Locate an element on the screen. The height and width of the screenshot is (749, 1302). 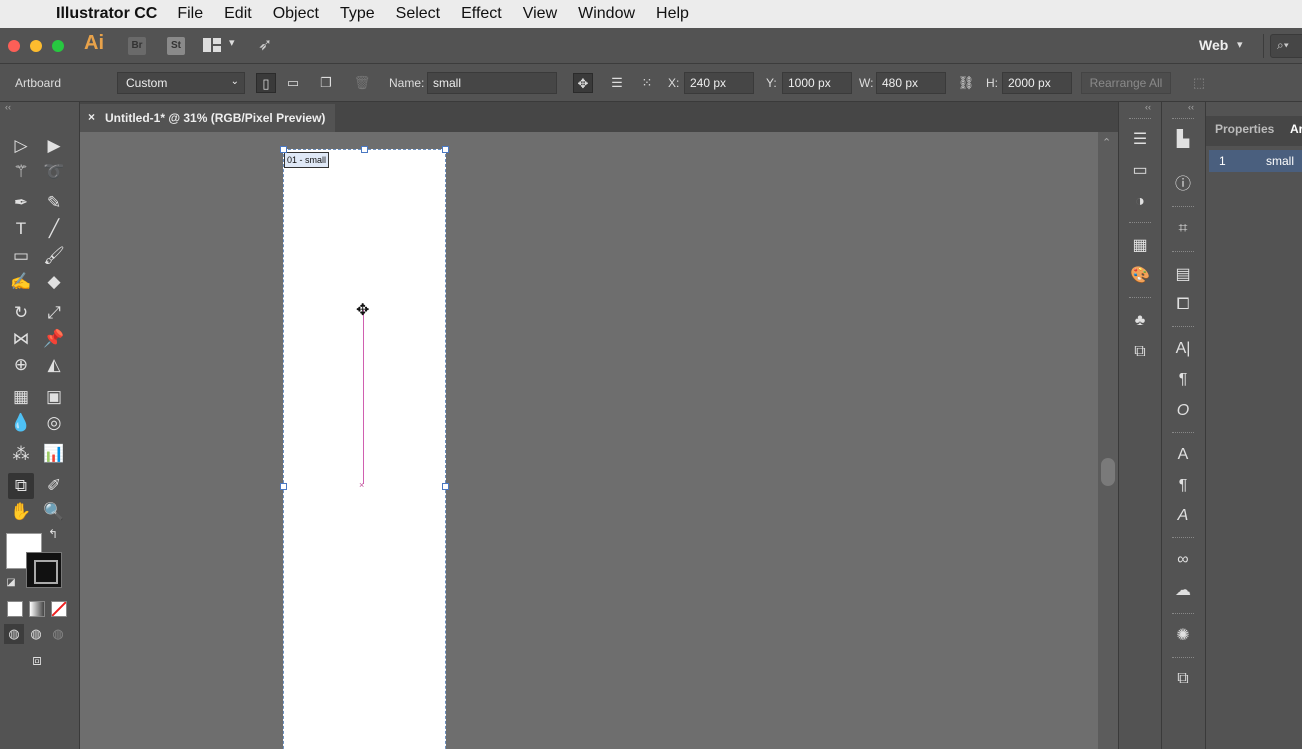
type-tool-icon: T is located at coordinates (21, 229).